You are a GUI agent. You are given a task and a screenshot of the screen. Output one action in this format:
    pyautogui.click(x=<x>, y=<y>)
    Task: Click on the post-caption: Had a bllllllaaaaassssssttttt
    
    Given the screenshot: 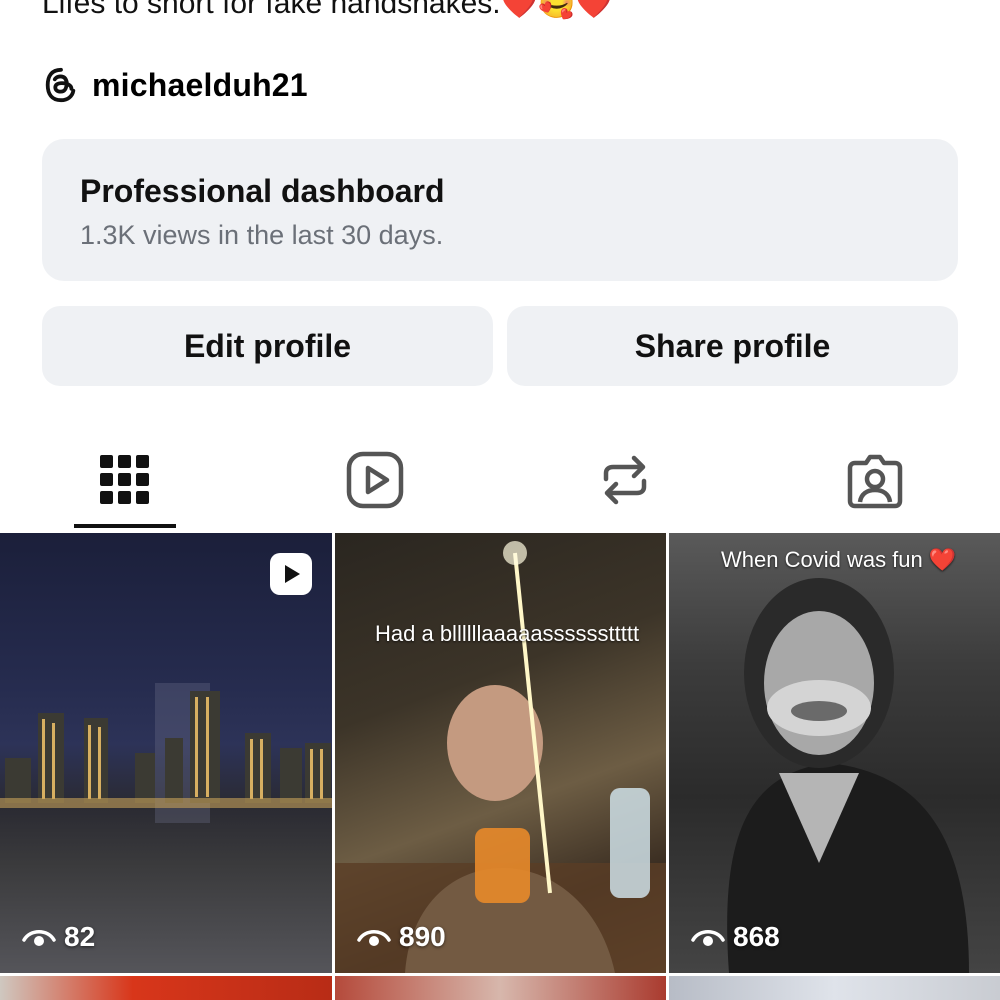 What is the action you would take?
    pyautogui.click(x=507, y=633)
    